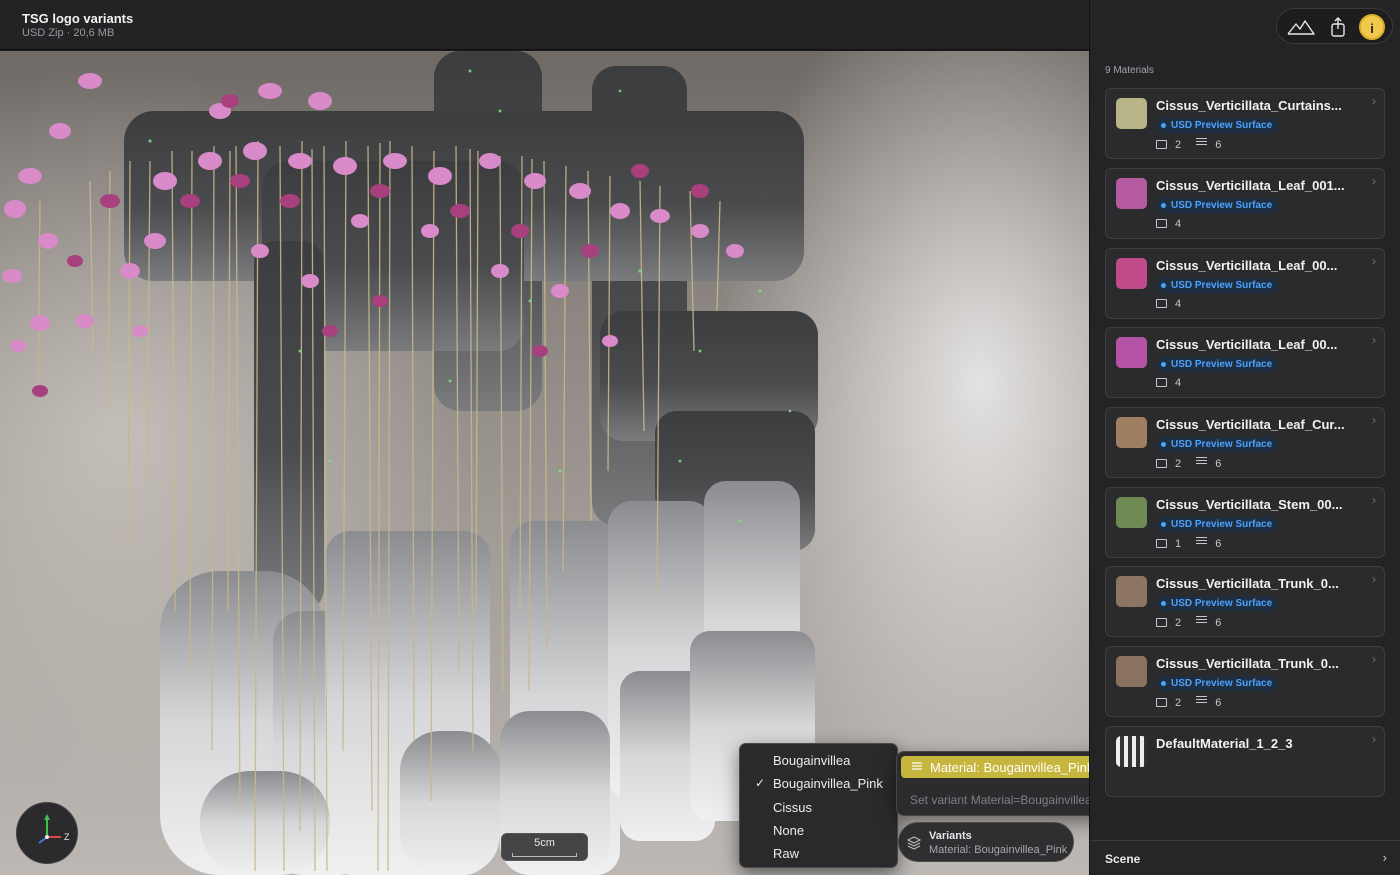 This screenshot has width=1400, height=875. What do you see at coordinates (818, 853) in the screenshot?
I see `variant-menu-item-raw: Raw` at bounding box center [818, 853].